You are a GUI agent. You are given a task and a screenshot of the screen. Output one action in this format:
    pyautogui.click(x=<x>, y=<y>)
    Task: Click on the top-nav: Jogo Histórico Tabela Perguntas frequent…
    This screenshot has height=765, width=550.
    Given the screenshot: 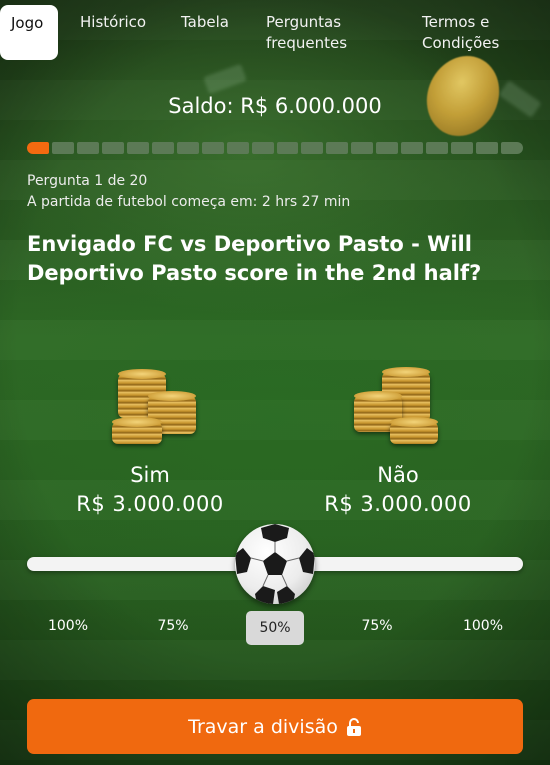 What is the action you would take?
    pyautogui.click(x=275, y=31)
    